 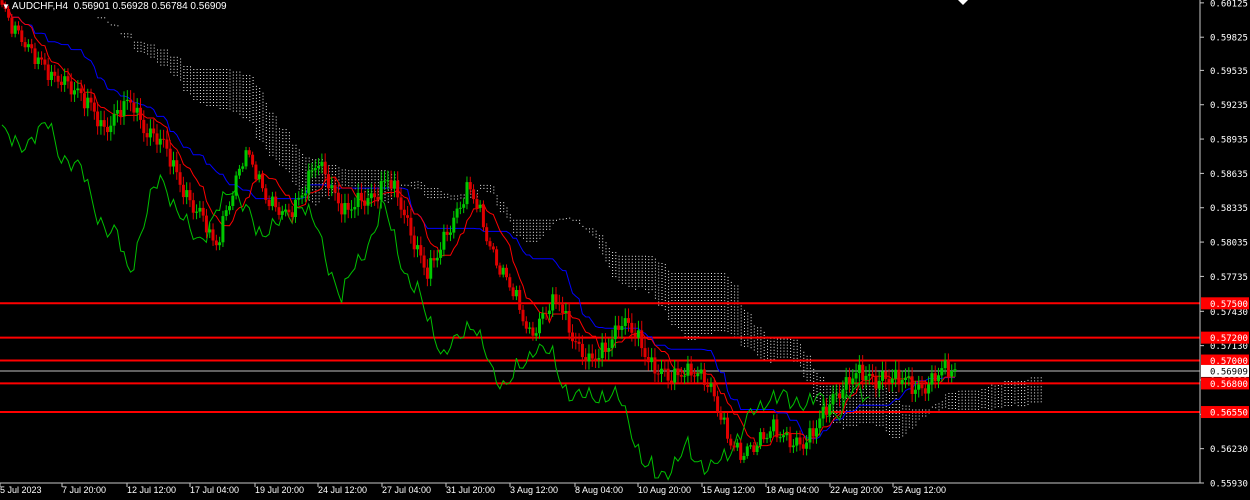 What do you see at coordinates (1229, 175) in the screenshot?
I see `price-tick-label: 0.58635` at bounding box center [1229, 175].